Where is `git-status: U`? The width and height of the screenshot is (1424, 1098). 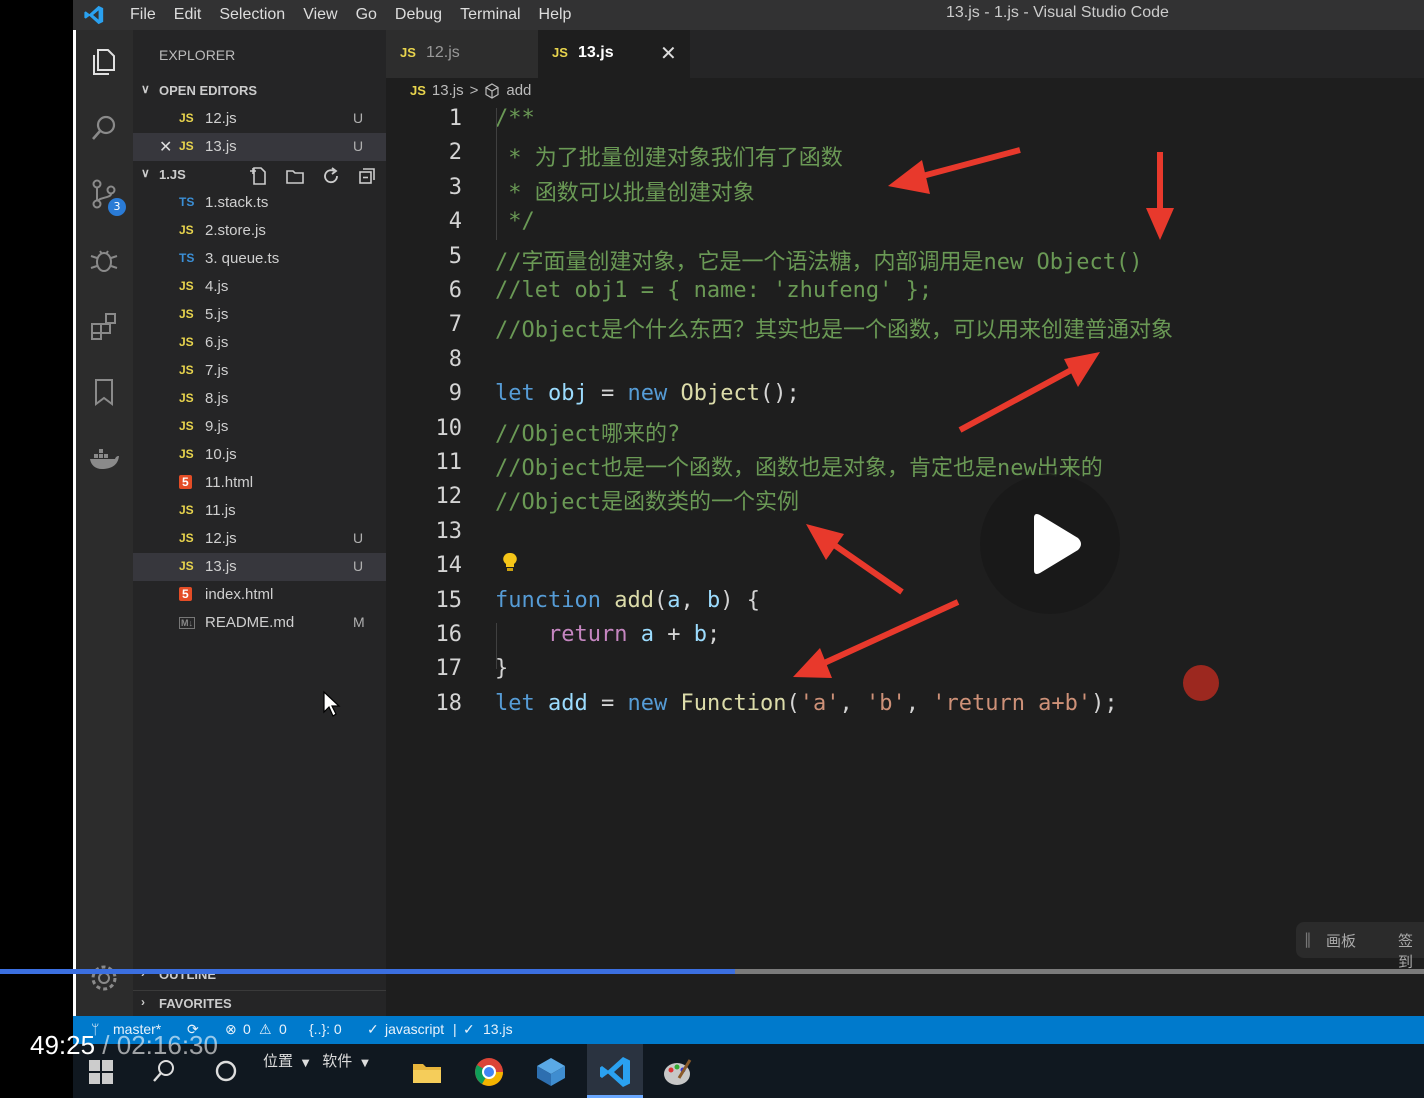 git-status: U is located at coordinates (358, 566).